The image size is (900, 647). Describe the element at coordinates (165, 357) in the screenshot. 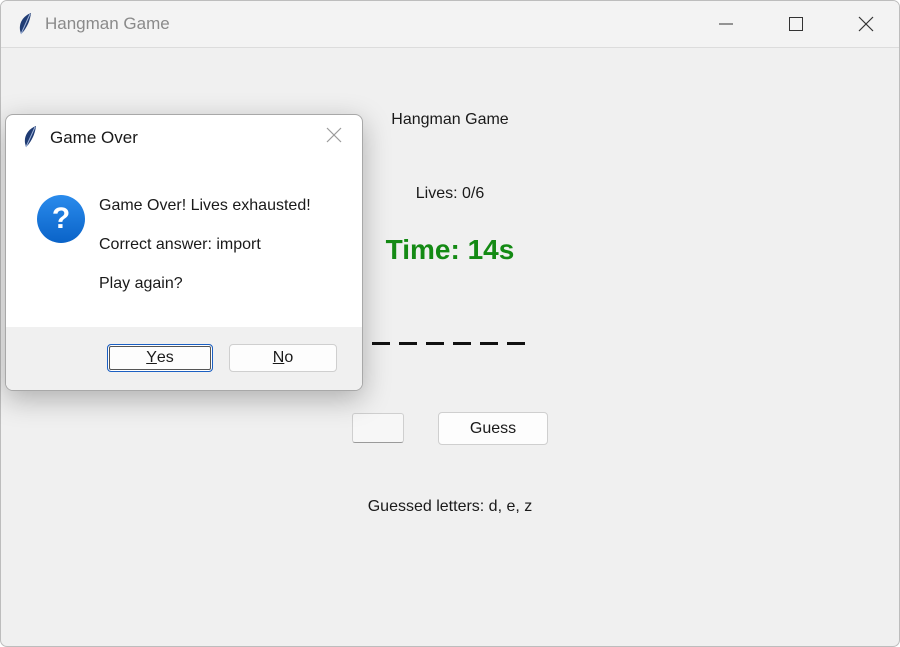

I see `yes-label-rest: es` at that location.